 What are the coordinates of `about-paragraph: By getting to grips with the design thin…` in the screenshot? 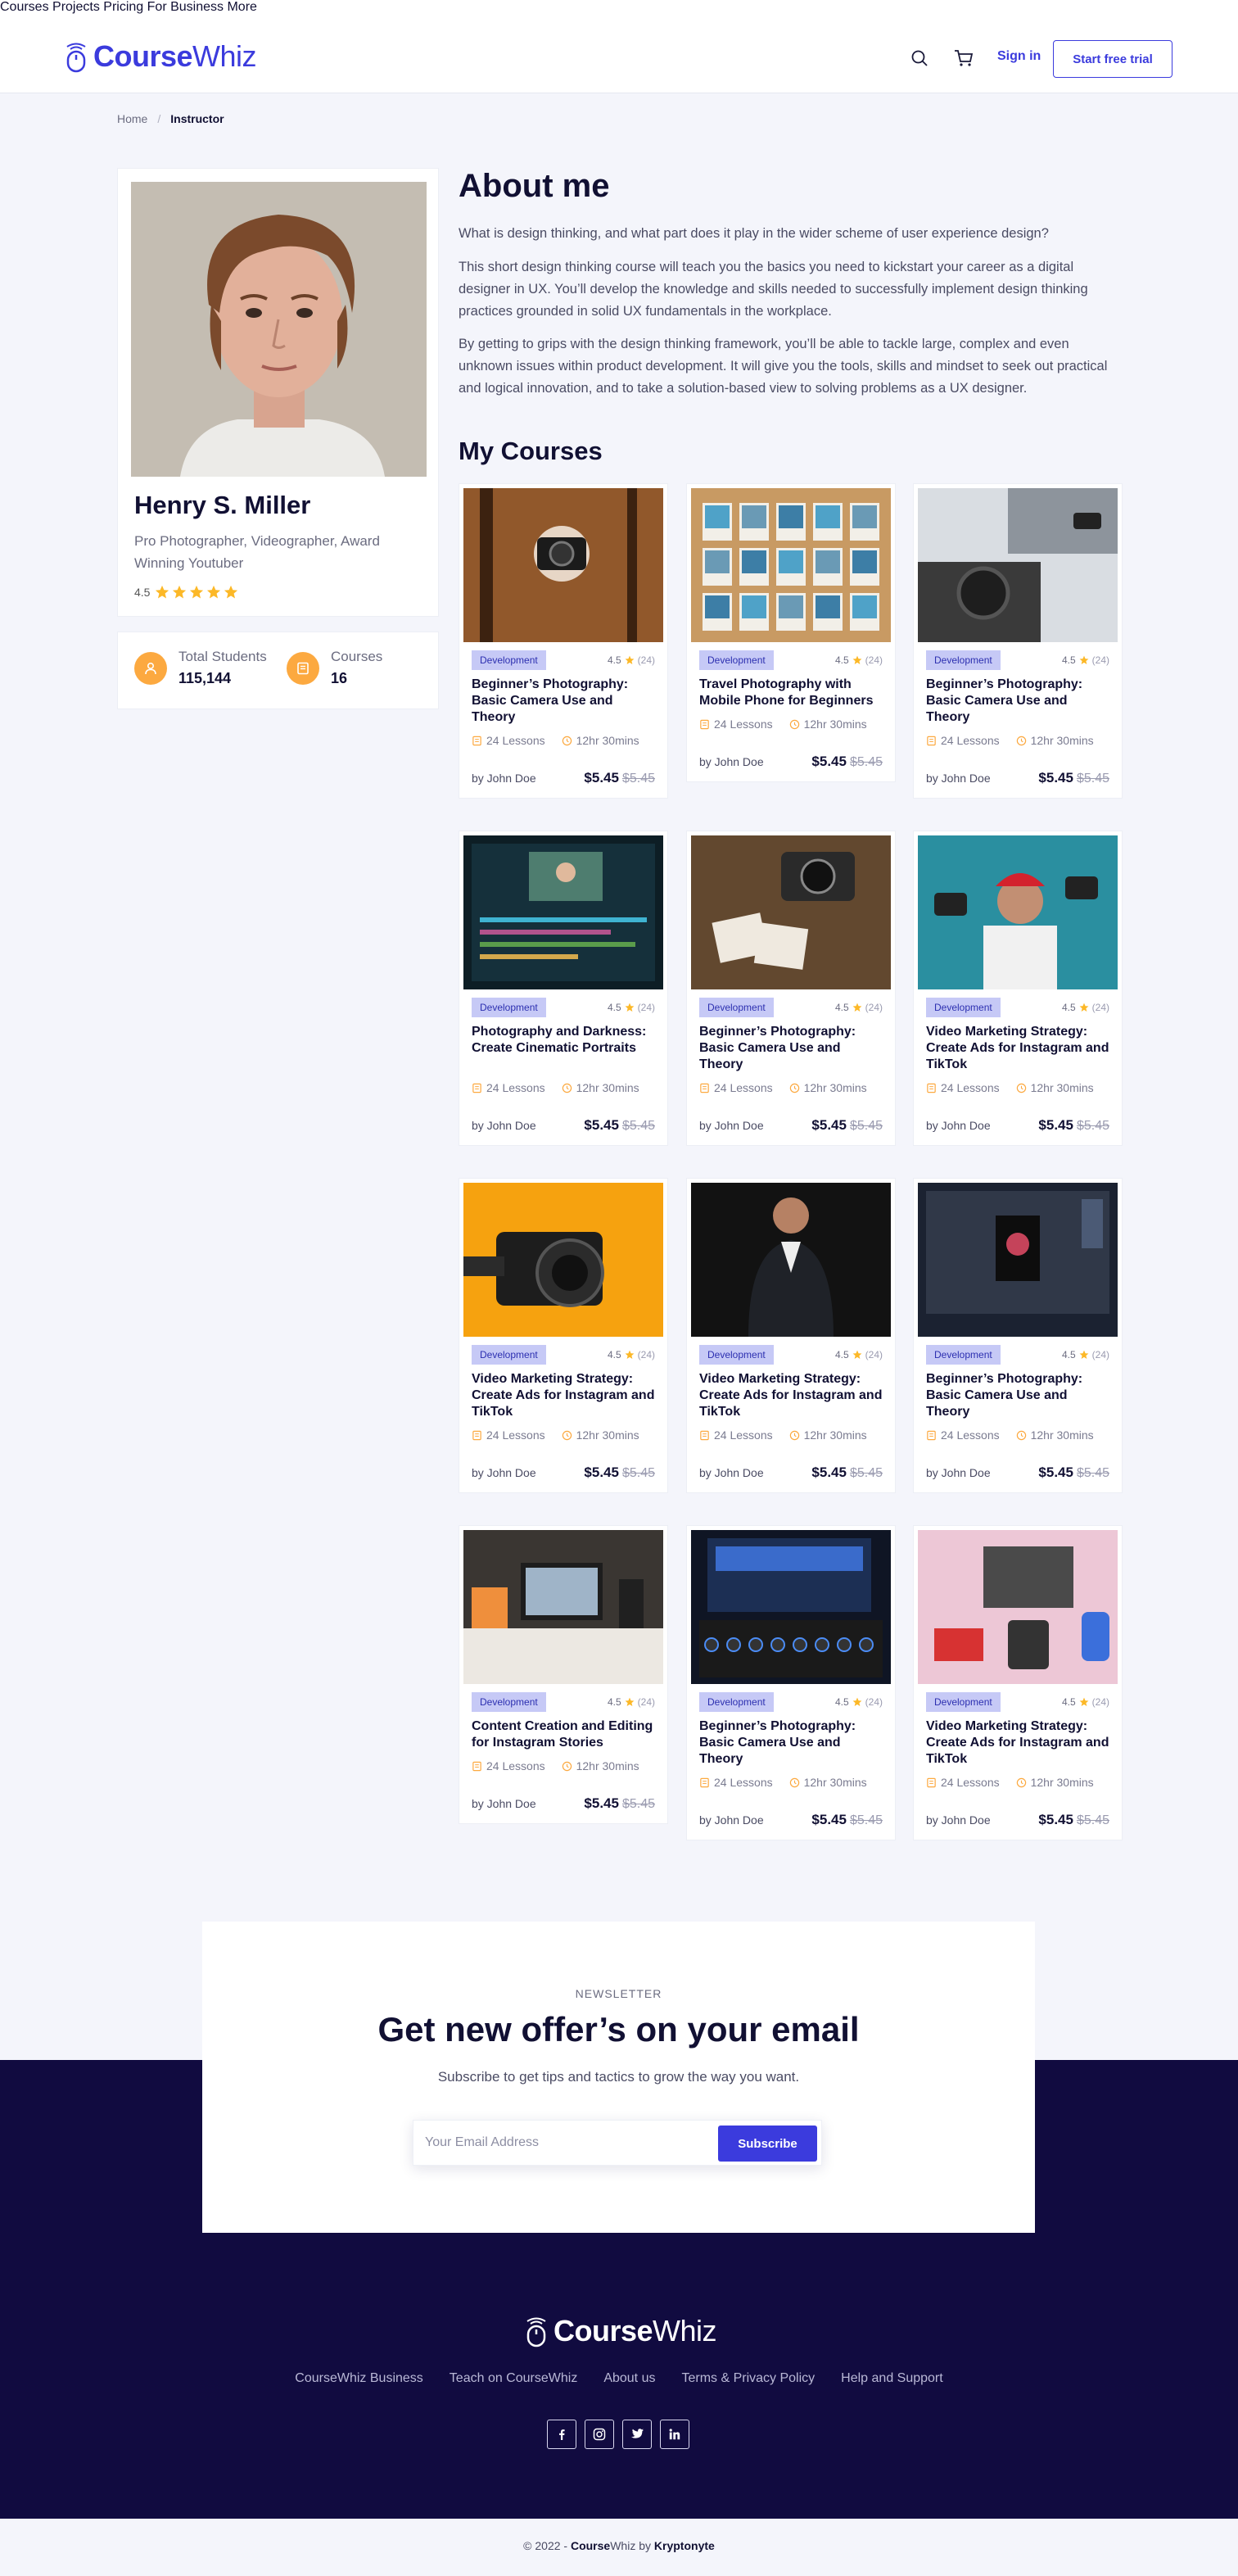 It's located at (784, 366).